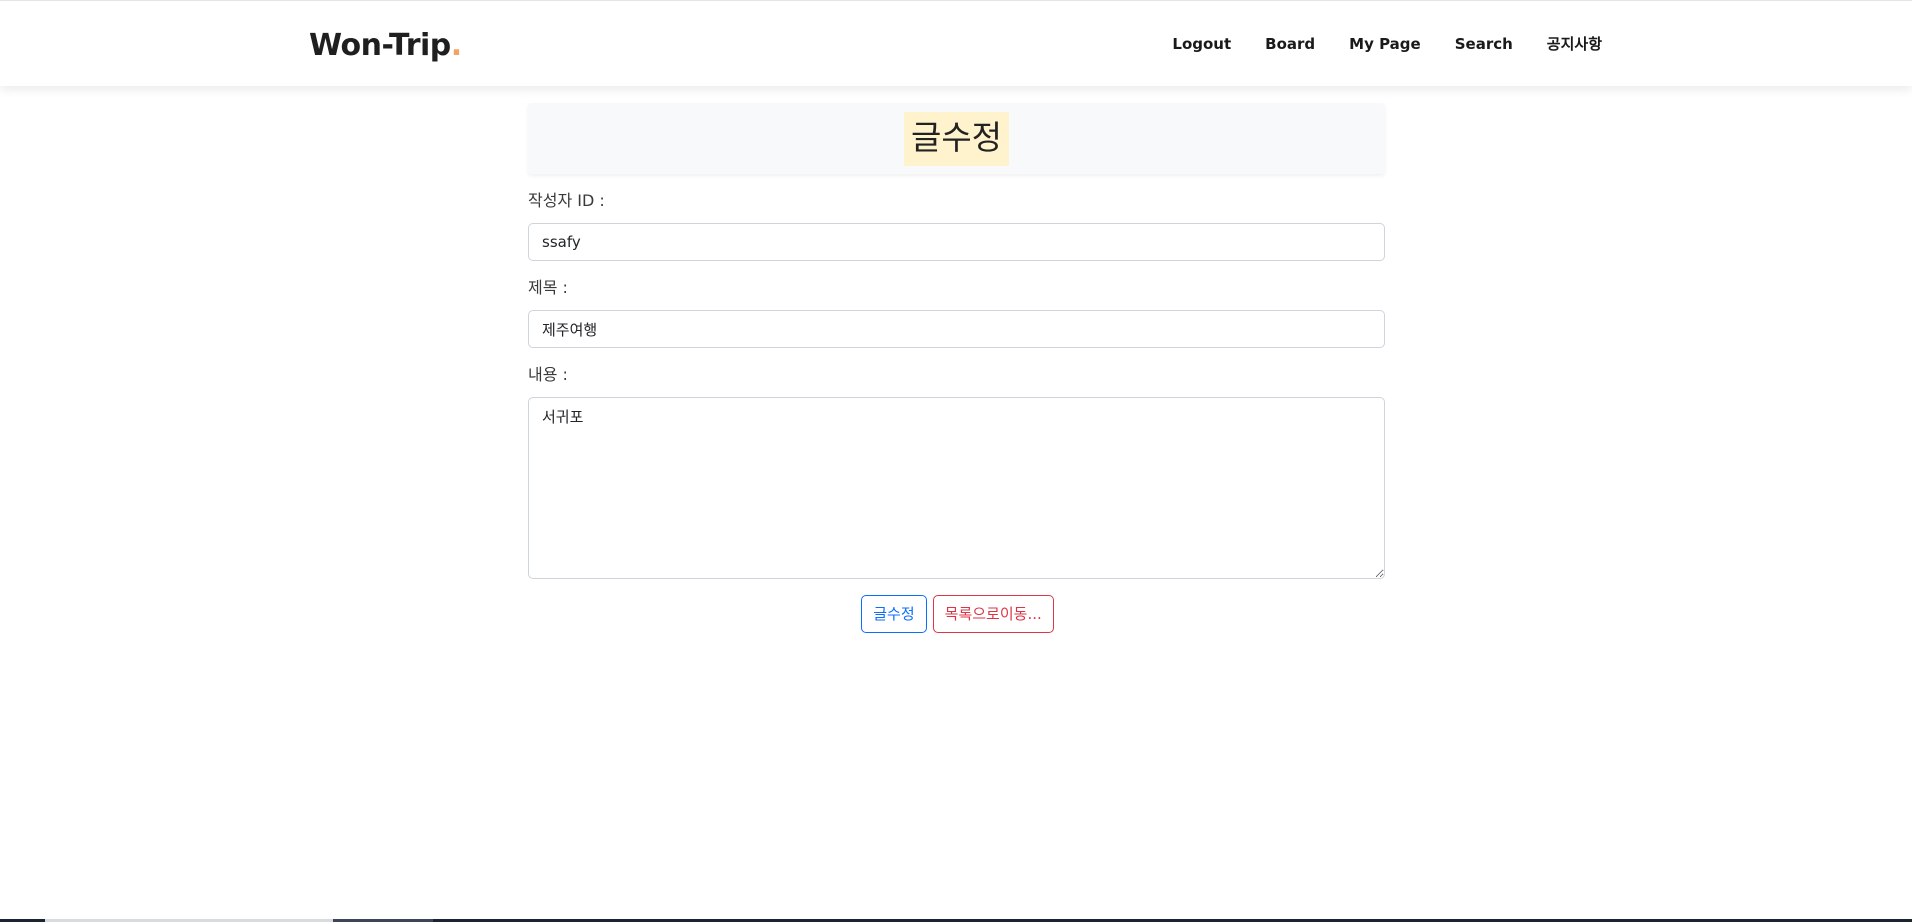 Image resolution: width=1912 pixels, height=922 pixels. What do you see at coordinates (380, 45) in the screenshot?
I see `brand-name: Won-Trip` at bounding box center [380, 45].